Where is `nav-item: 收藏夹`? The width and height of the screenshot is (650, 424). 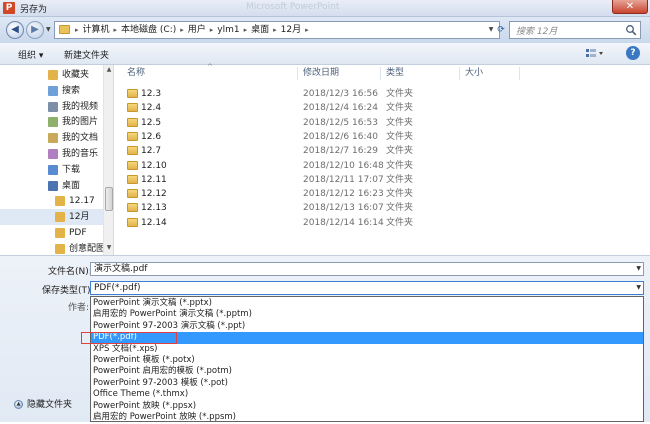 nav-item: 收藏夹 is located at coordinates (51, 75).